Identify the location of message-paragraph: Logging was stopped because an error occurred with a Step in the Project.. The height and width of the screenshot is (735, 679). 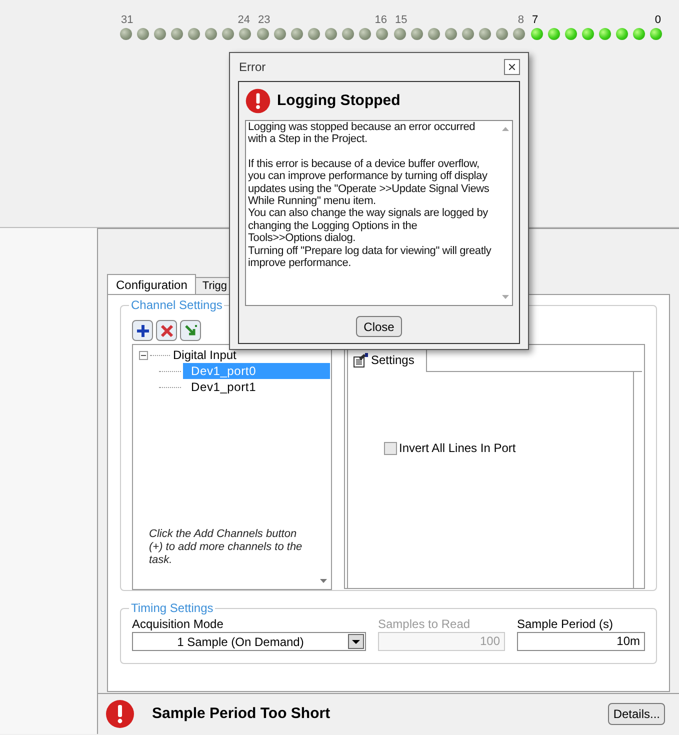
(362, 133).